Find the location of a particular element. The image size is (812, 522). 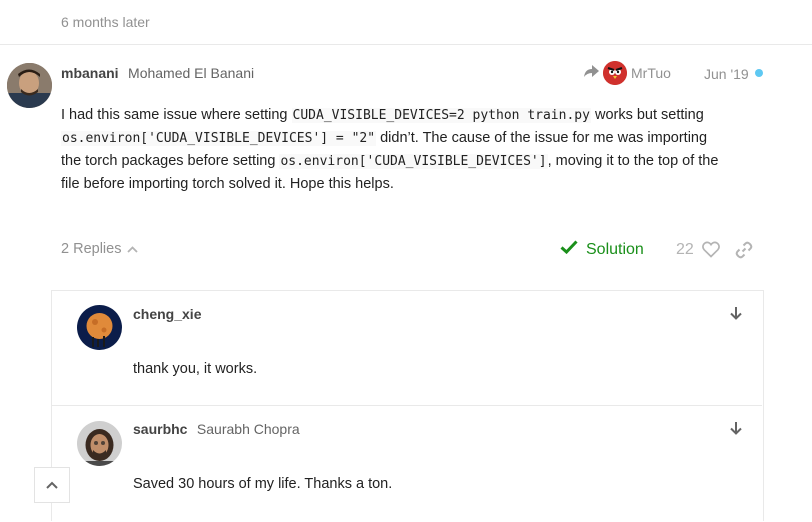

post-full-name: Mohamed El Banani is located at coordinates (191, 73).